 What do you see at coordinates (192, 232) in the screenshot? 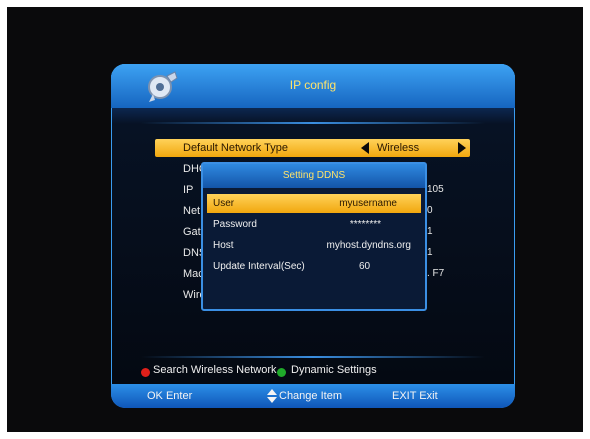
I see `gateway-row-label: Gat` at bounding box center [192, 232].